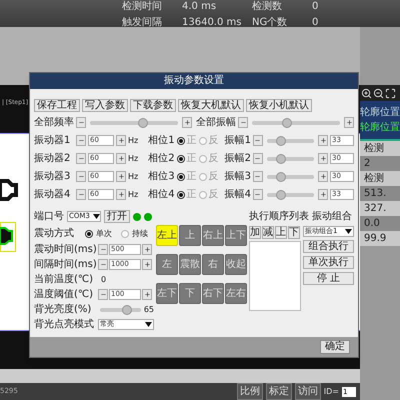  I want to click on stat-value: 13640.0 ms, so click(212, 23).